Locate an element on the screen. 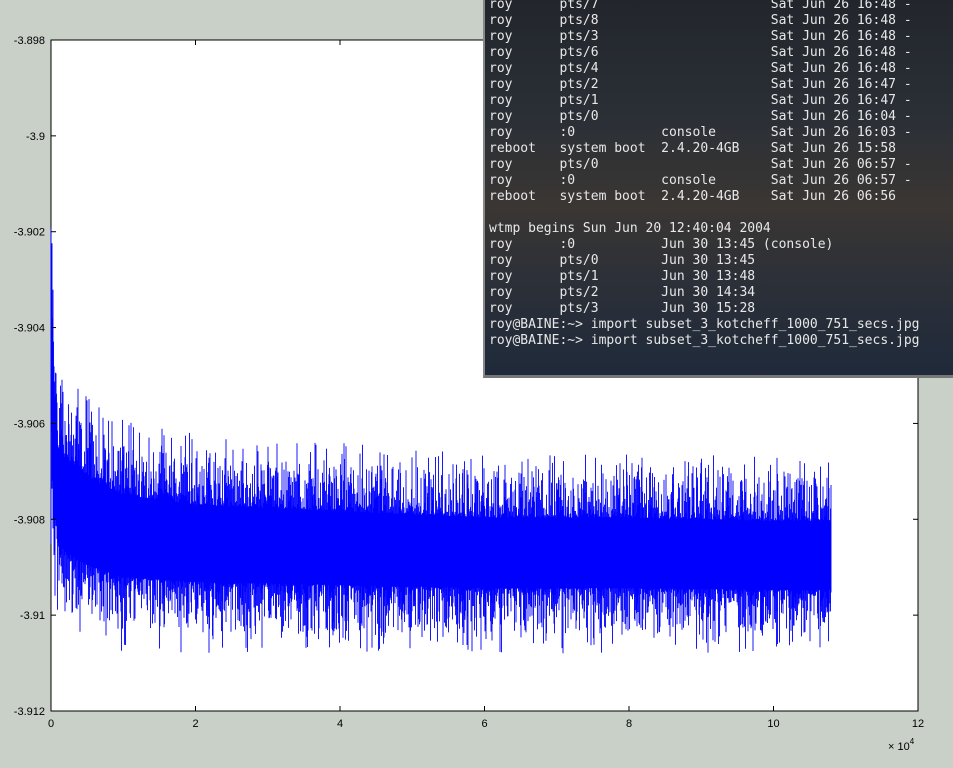  y-tick-label: -3.902 is located at coordinates (29, 233).